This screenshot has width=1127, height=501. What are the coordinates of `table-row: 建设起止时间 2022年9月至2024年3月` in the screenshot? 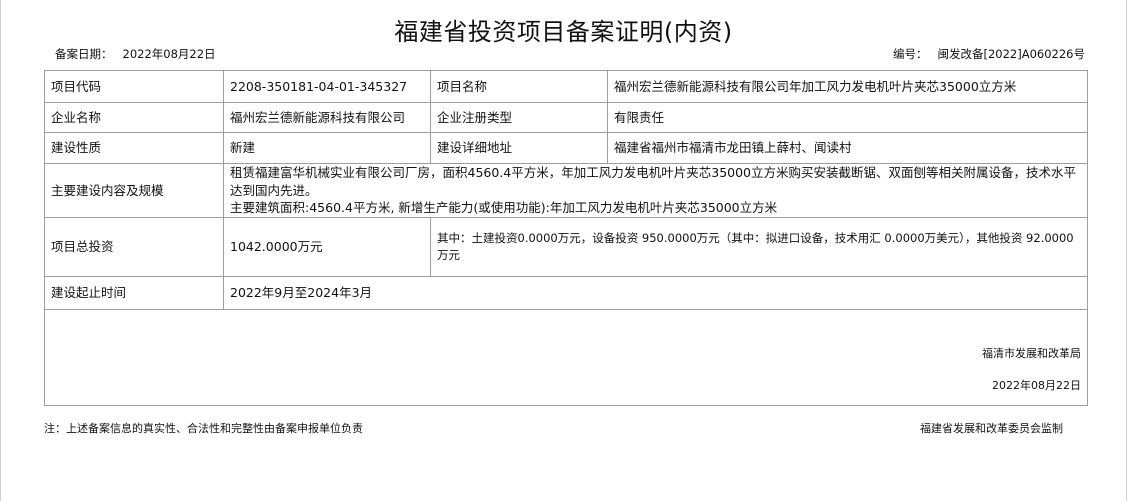 It's located at (566, 292).